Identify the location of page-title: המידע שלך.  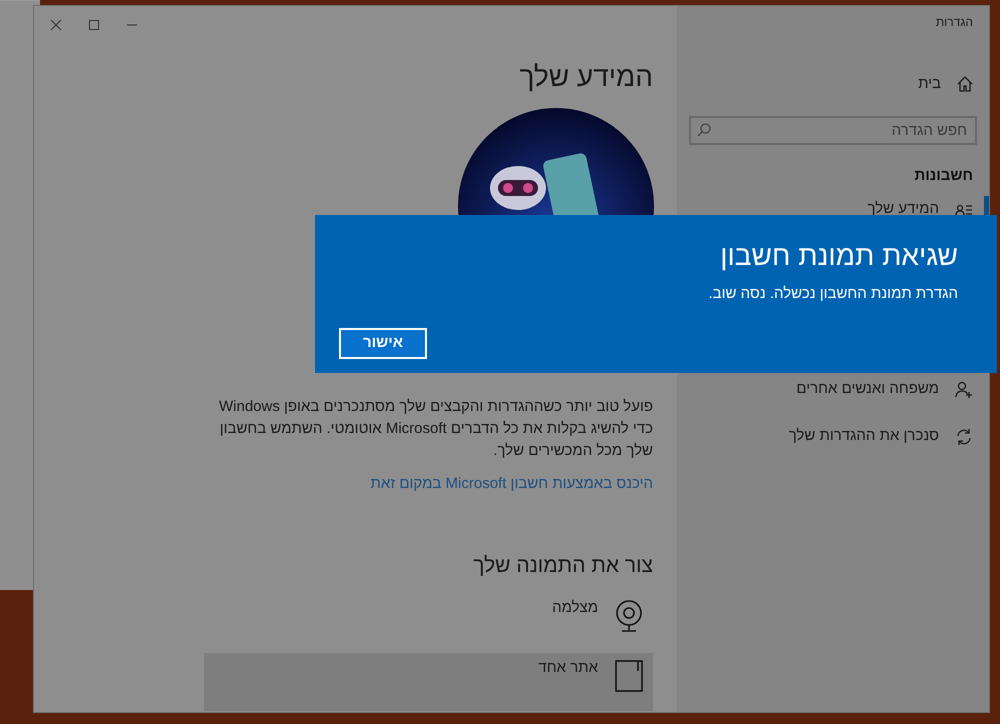
(586, 77).